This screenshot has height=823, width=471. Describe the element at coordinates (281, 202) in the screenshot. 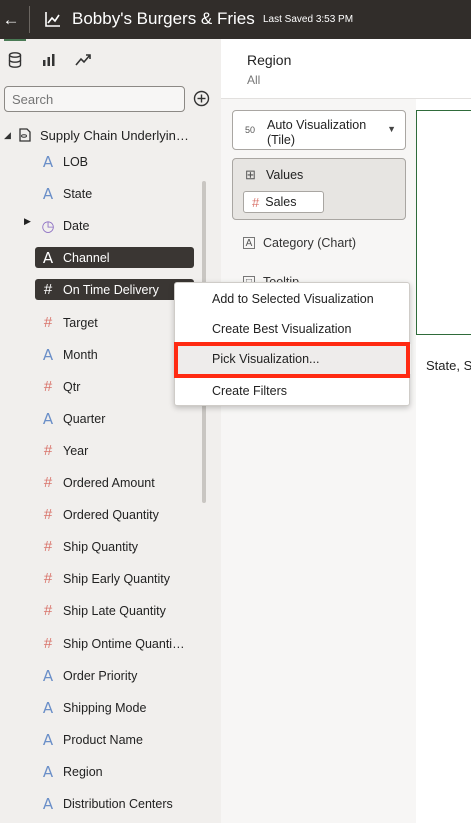

I see `pill-label: Sales` at that location.